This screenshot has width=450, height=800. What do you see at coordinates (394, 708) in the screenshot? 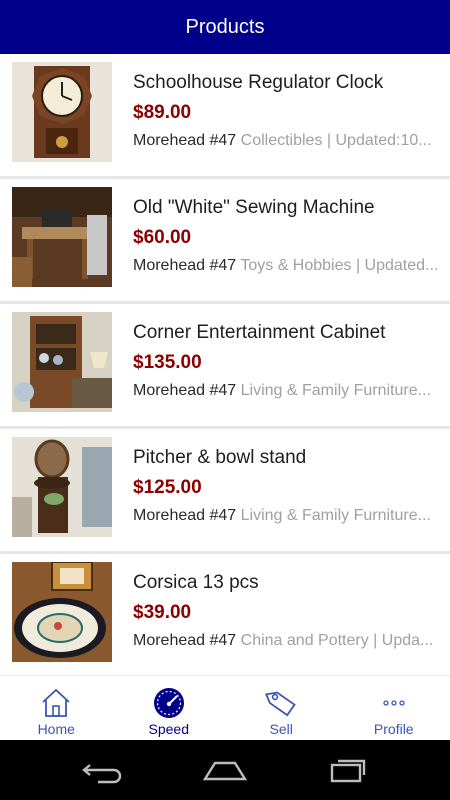
I see `tab-profile: Profile` at bounding box center [394, 708].